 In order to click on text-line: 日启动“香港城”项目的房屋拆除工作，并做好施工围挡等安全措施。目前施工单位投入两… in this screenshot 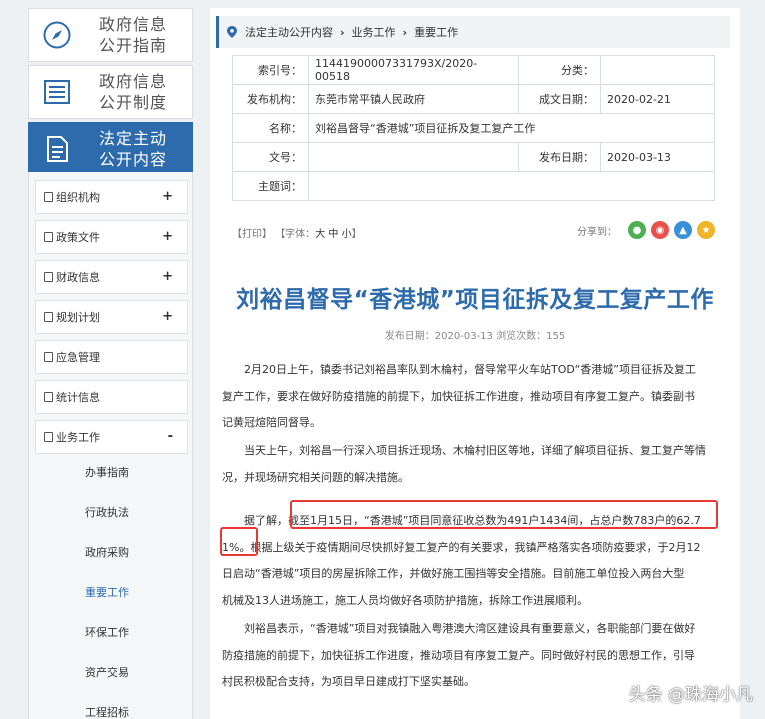, I will do `click(453, 573)`.